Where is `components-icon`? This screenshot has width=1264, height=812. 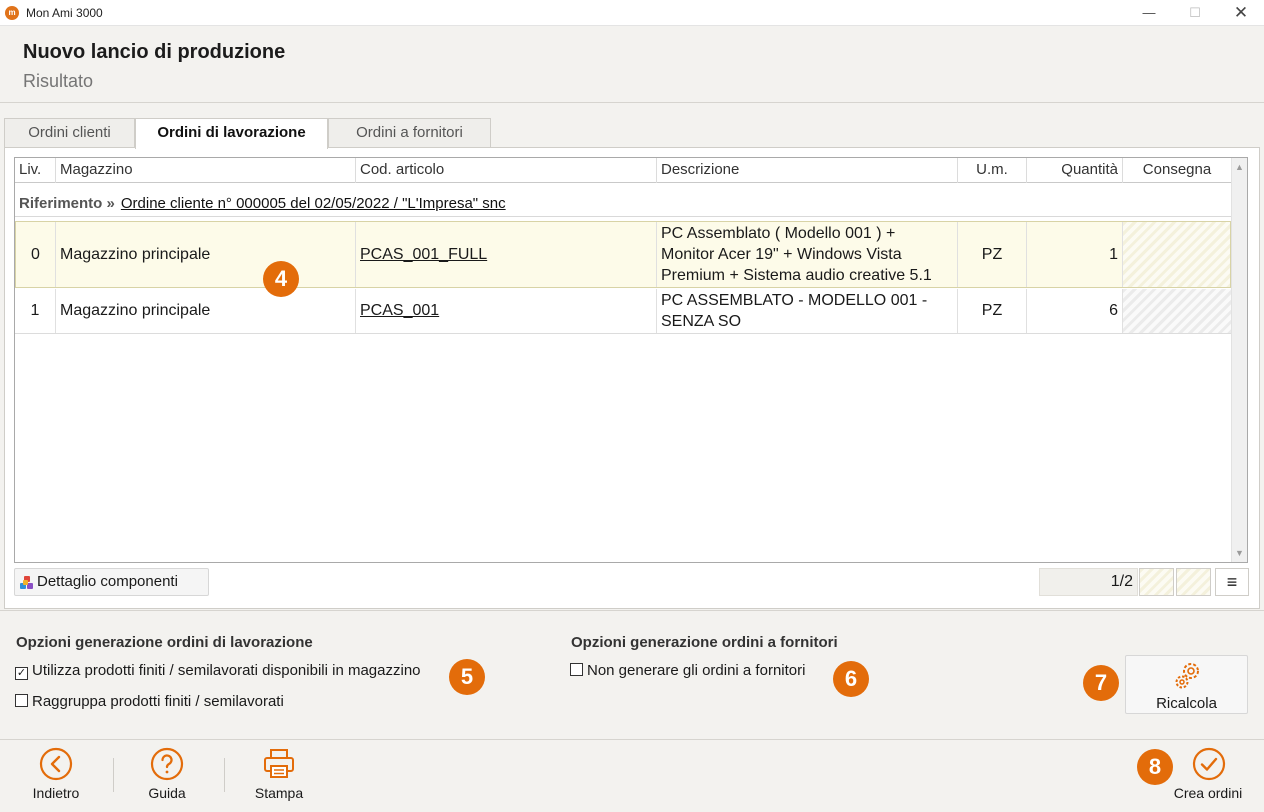
components-icon is located at coordinates (26, 582).